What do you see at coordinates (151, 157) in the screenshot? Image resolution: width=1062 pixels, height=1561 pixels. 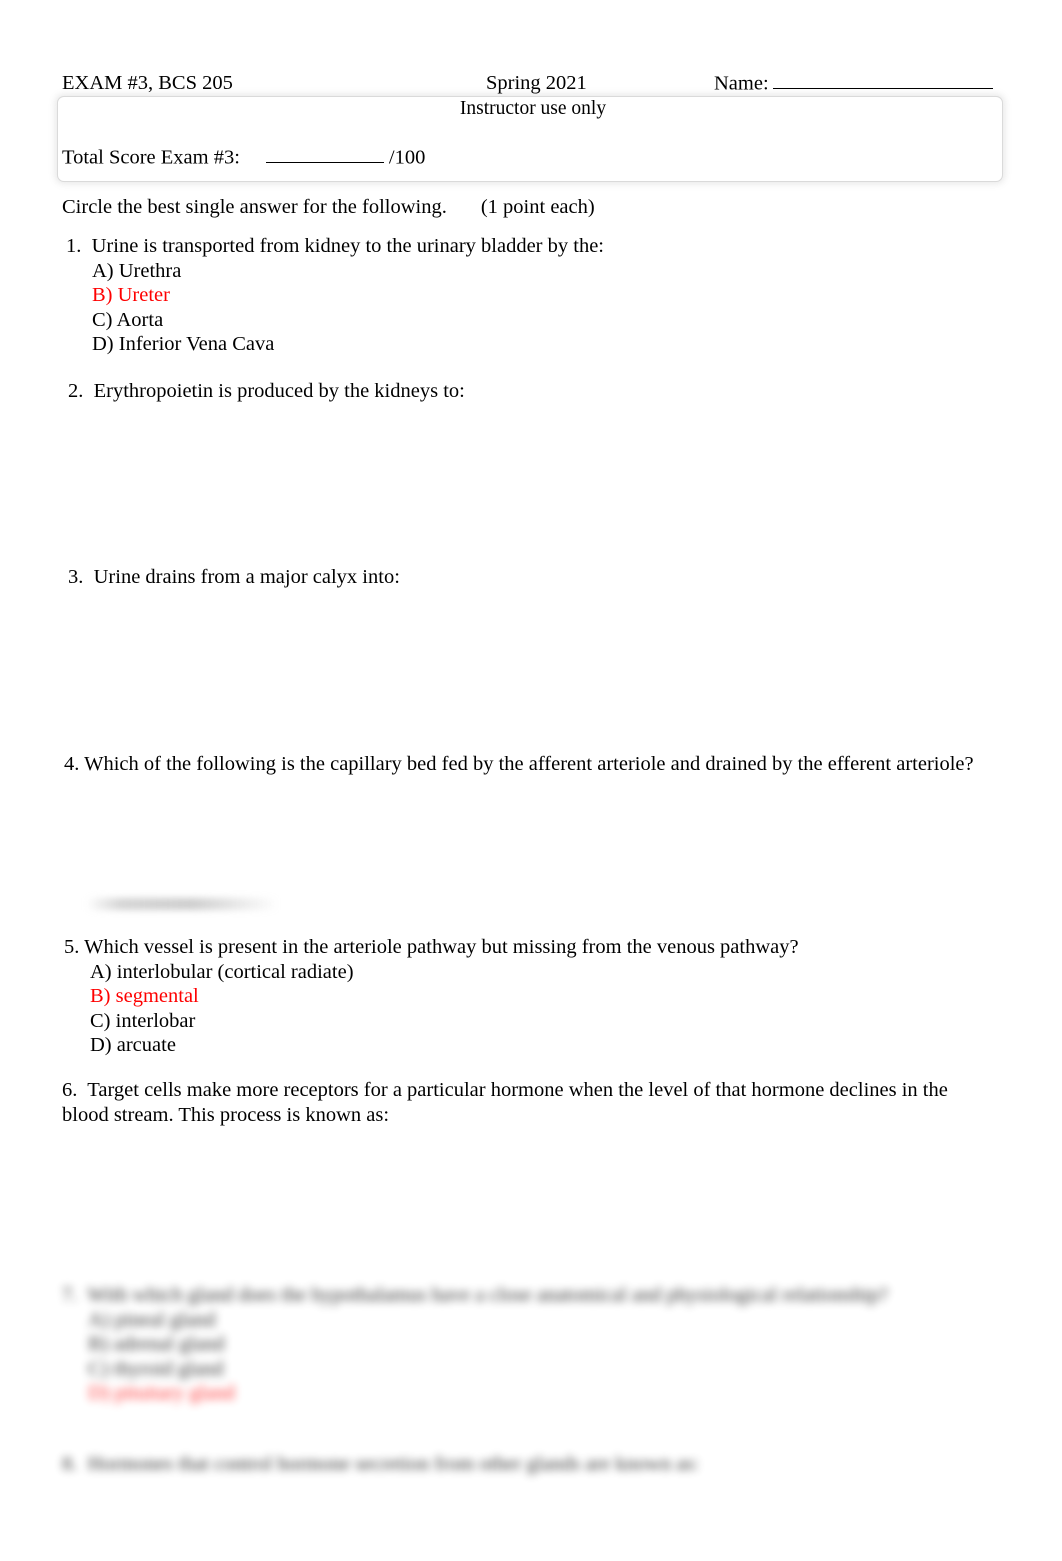 I see `total-score-label: Total Score Exam #3:` at bounding box center [151, 157].